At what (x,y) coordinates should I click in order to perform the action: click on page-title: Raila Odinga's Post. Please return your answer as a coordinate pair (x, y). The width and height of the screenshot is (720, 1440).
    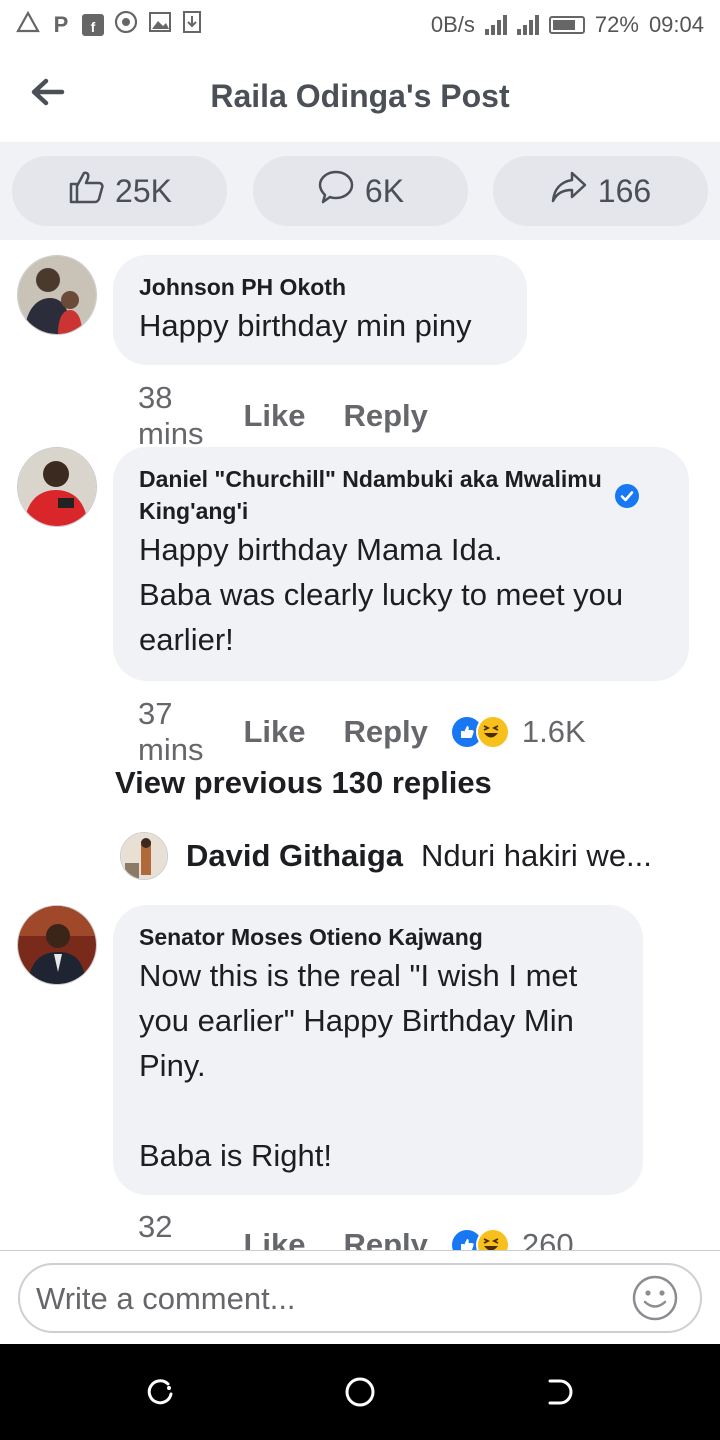
    Looking at the image, I should click on (360, 96).